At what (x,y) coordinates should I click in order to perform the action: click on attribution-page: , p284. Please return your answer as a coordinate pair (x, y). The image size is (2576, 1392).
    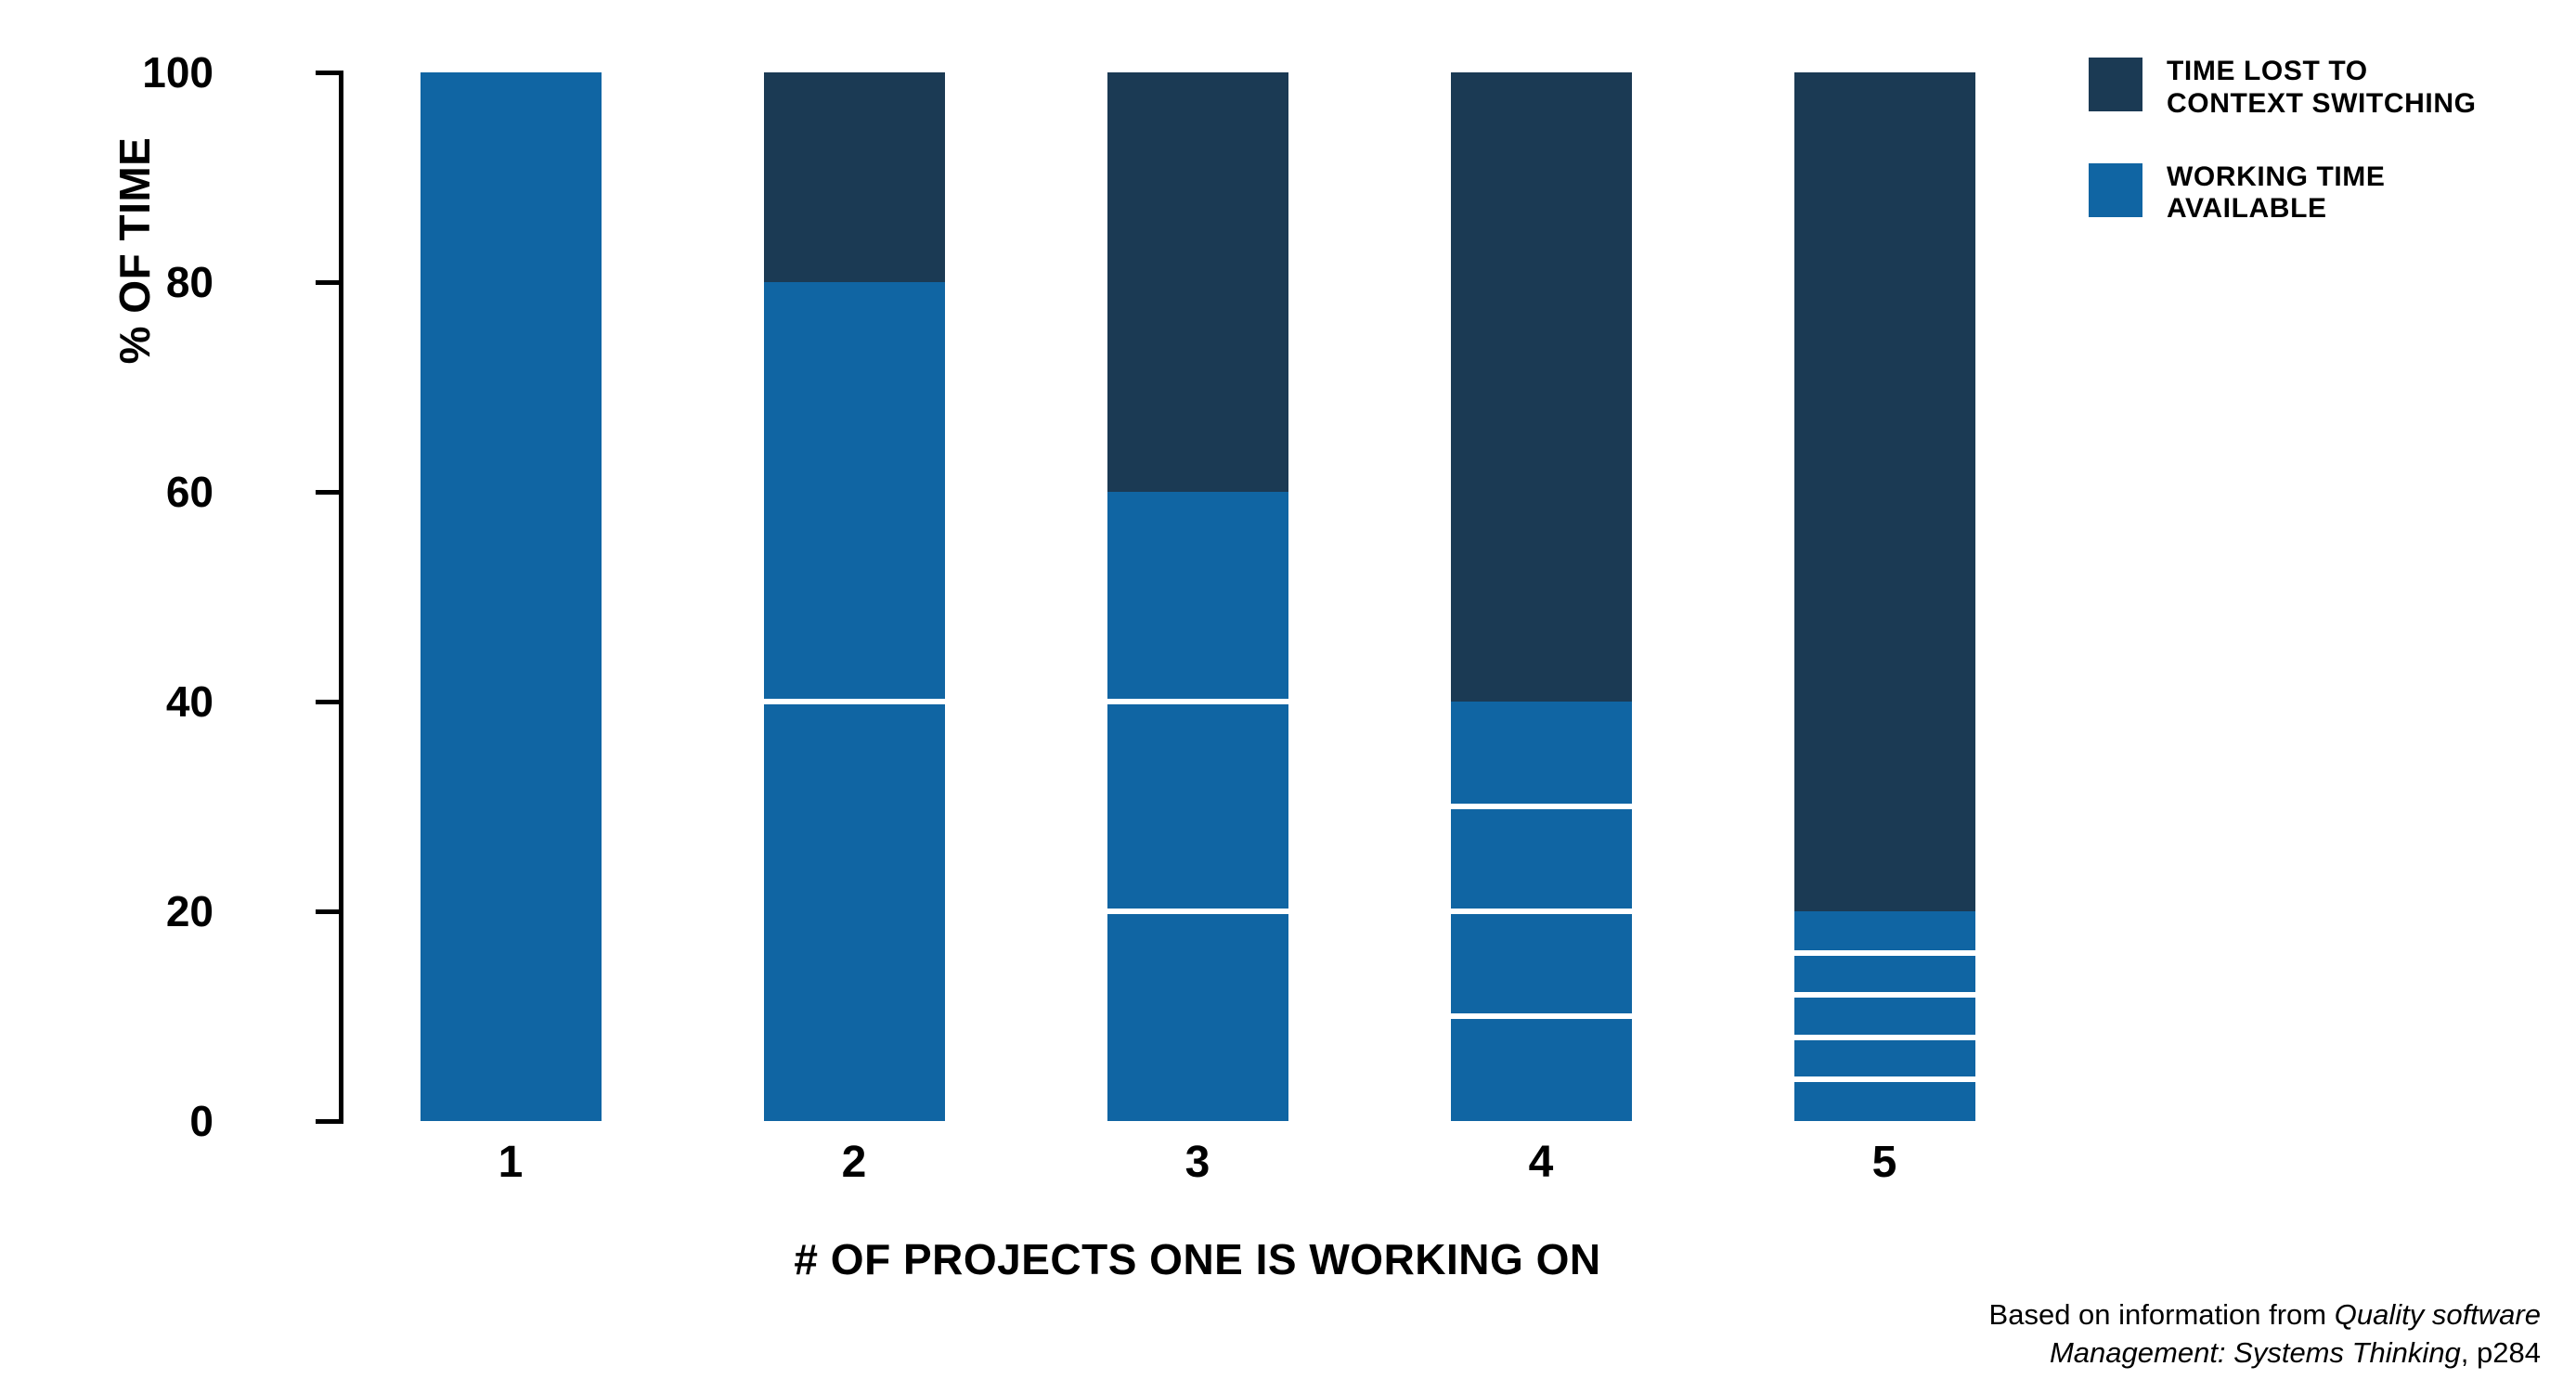
    Looking at the image, I should click on (2500, 1352).